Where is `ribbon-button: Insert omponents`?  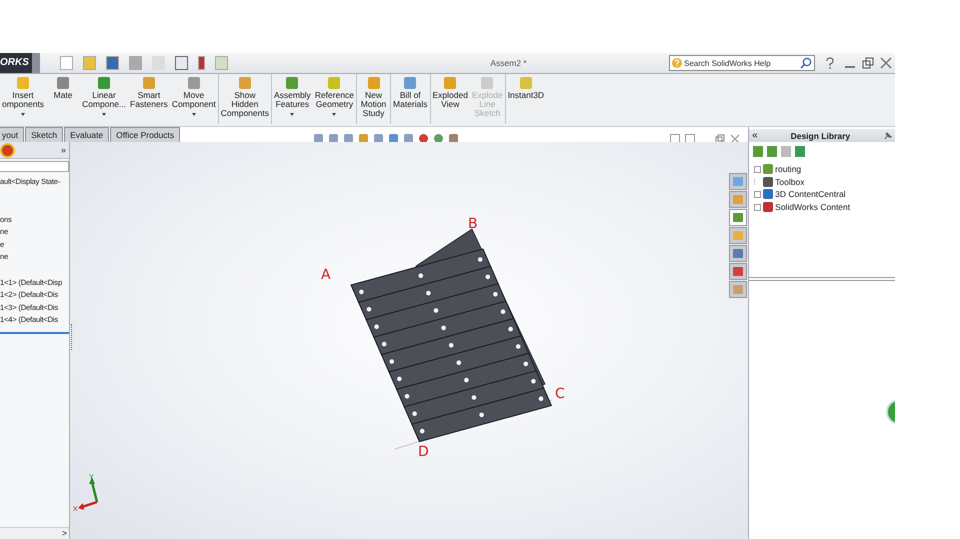 ribbon-button: Insert omponents is located at coordinates (23, 99).